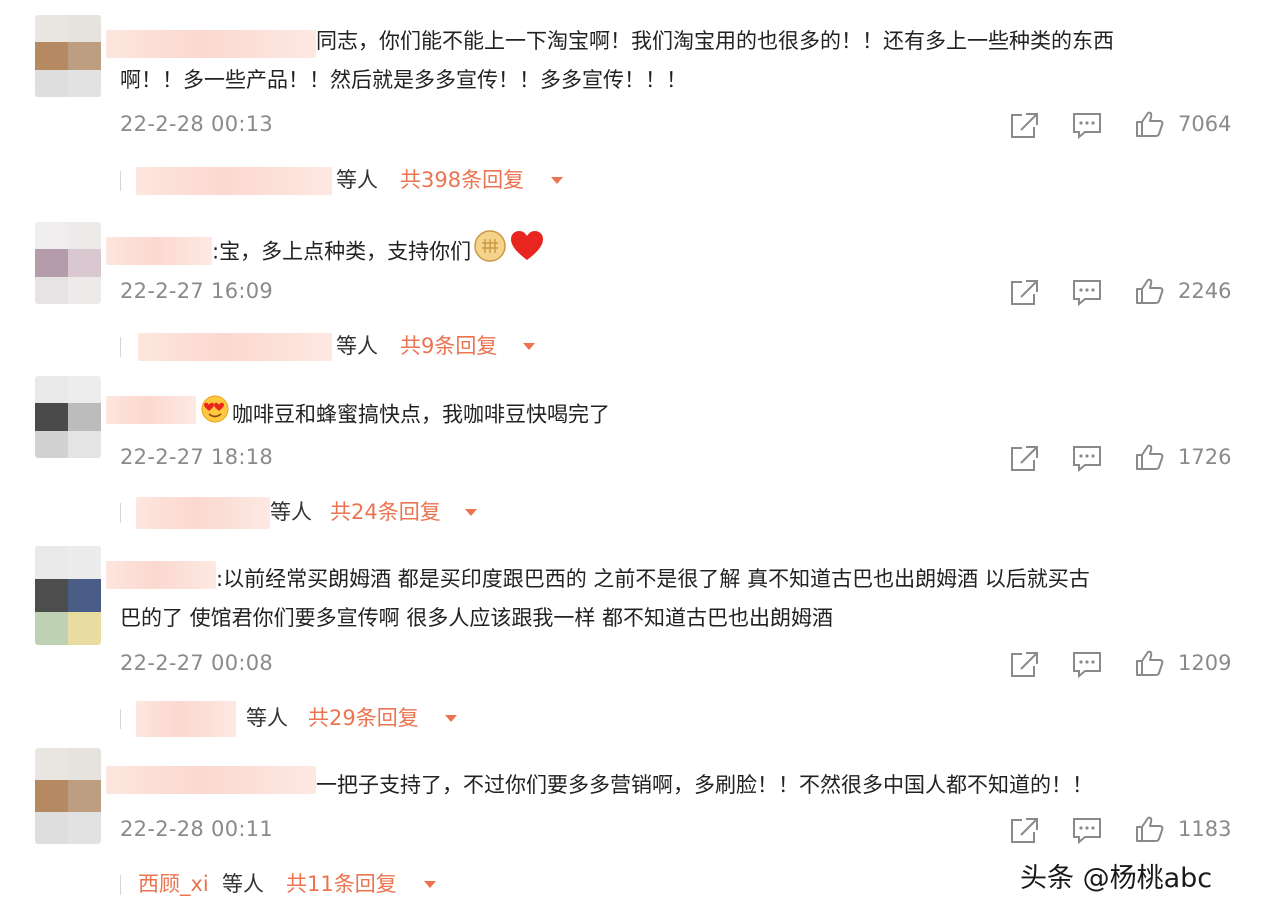 Image resolution: width=1274 pixels, height=916 pixels. I want to click on like-count: 7064, so click(1205, 124).